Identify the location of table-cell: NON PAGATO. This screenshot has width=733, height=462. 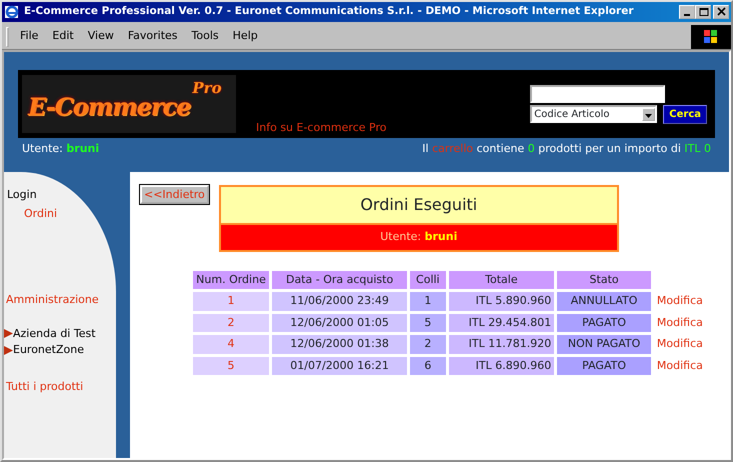
(604, 344).